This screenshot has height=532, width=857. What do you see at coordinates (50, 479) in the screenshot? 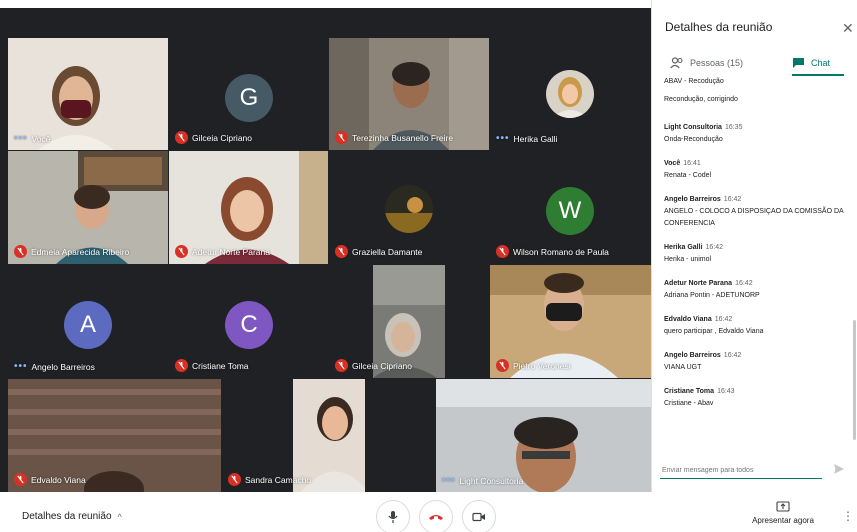
I see `participant-label: Edvaldo Viana` at bounding box center [50, 479].